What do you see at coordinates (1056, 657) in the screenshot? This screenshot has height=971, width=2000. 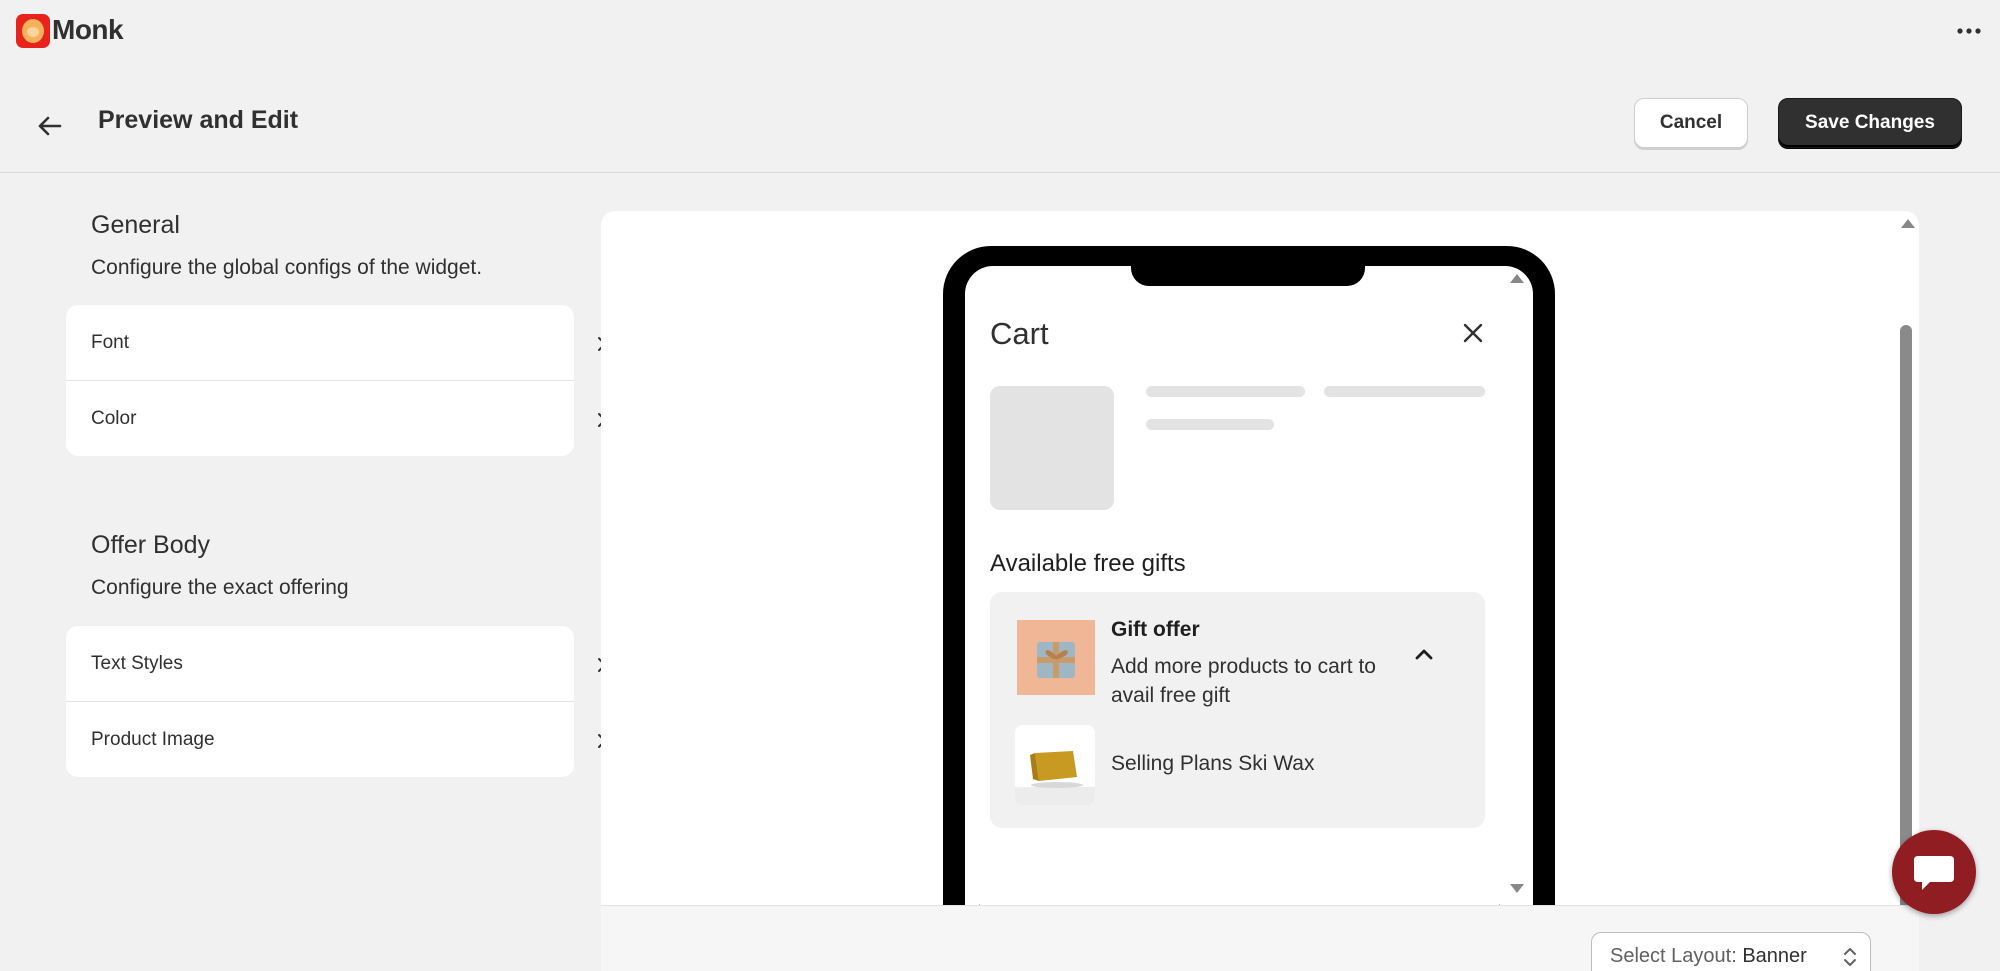 I see `gift-image` at bounding box center [1056, 657].